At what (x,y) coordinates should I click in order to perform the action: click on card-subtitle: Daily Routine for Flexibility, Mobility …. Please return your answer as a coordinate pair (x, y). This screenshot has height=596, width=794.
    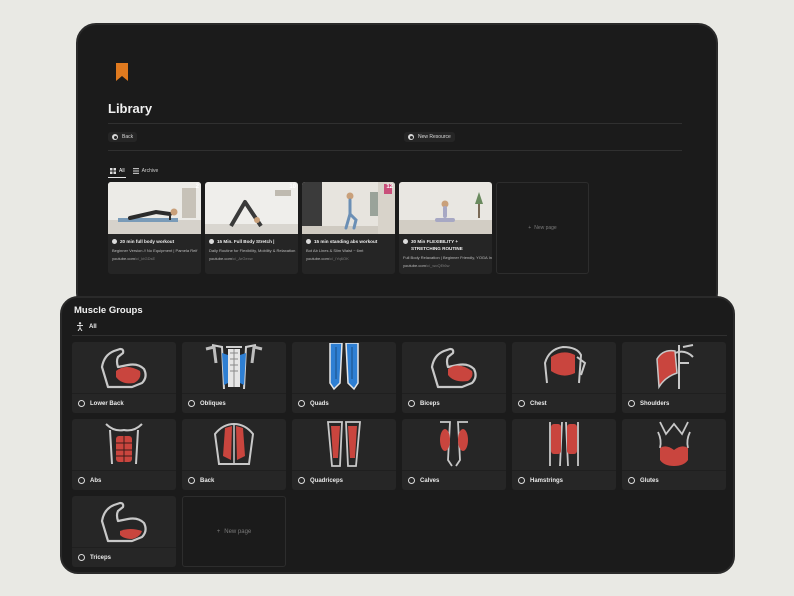
    Looking at the image, I should click on (252, 250).